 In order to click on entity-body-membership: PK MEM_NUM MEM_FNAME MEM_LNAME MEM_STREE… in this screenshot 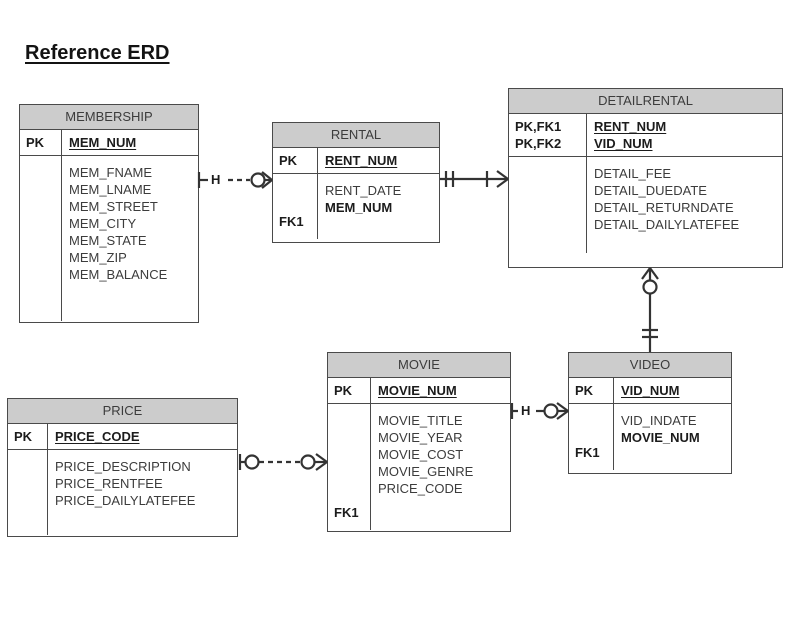, I will do `click(109, 225)`.